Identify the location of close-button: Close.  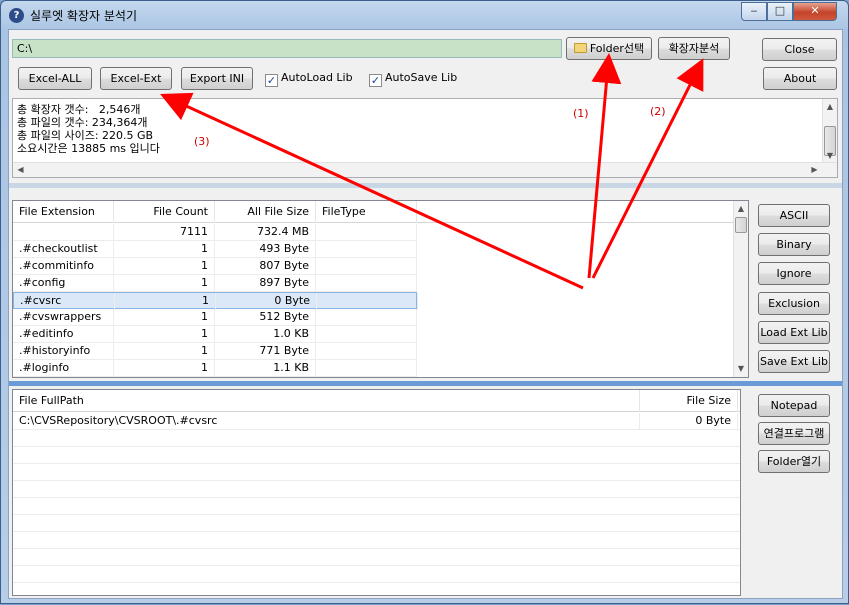
(799, 49).